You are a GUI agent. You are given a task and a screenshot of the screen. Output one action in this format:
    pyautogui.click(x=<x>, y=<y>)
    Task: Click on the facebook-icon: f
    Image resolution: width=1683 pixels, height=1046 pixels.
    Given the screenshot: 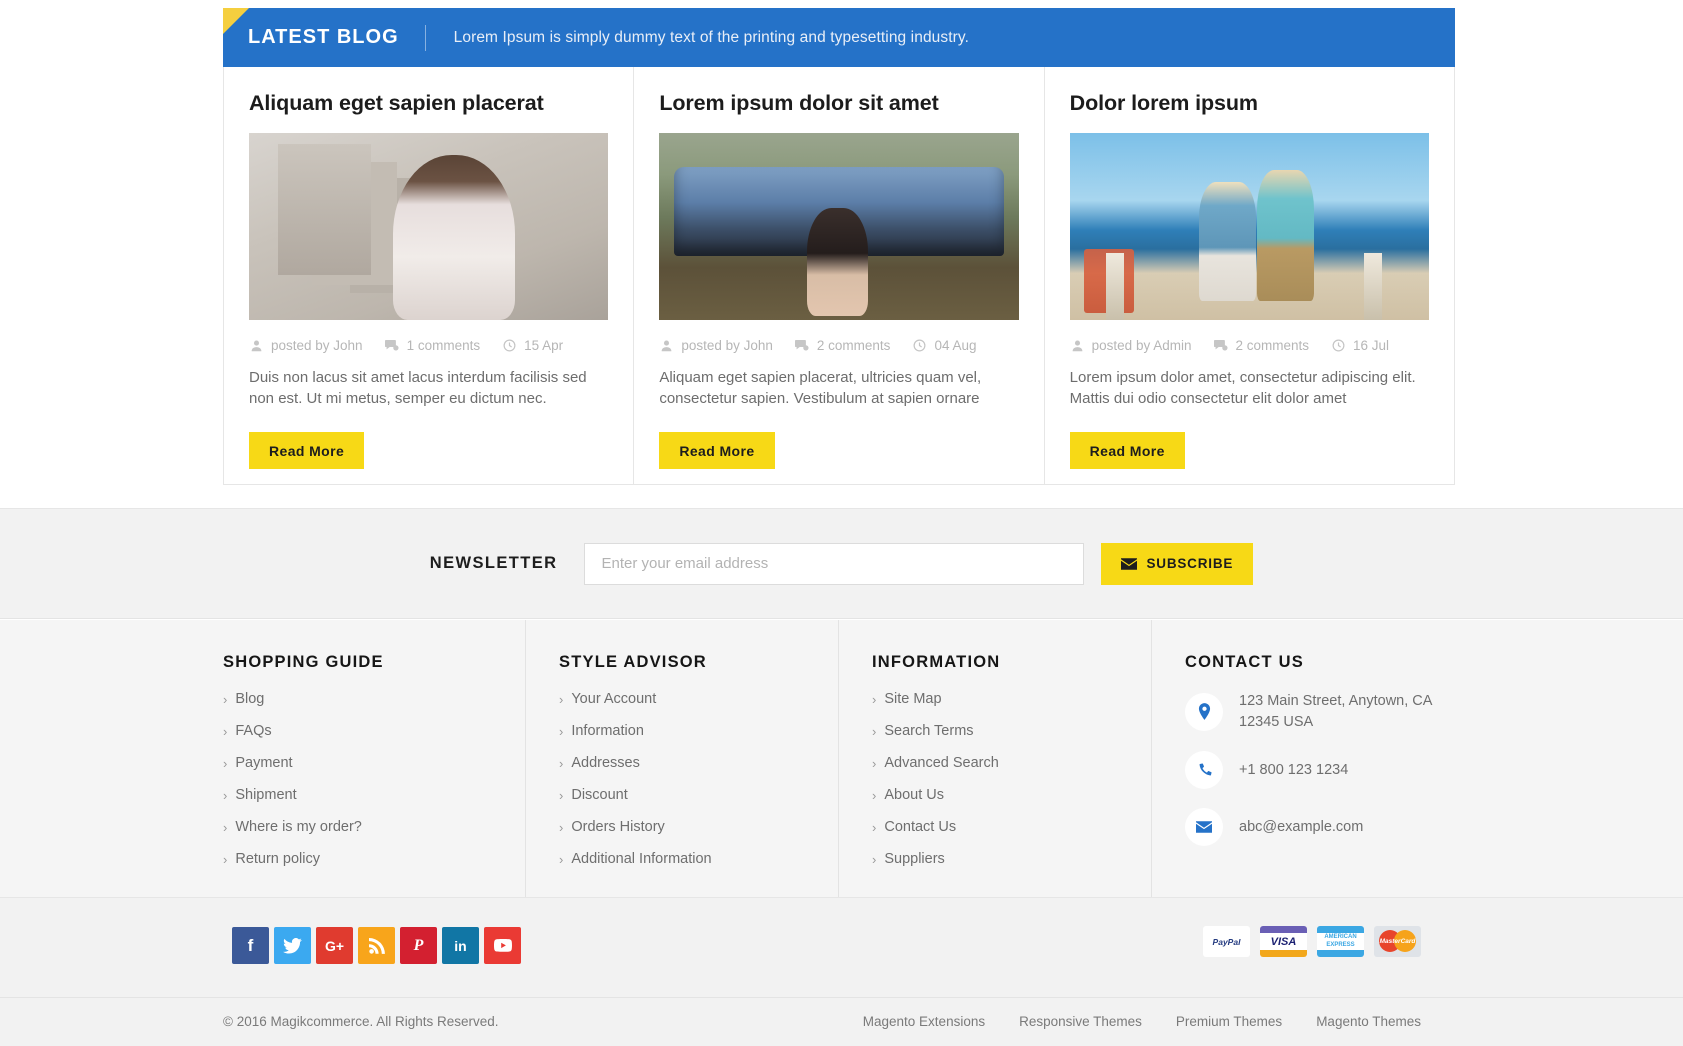 What is the action you would take?
    pyautogui.click(x=250, y=945)
    